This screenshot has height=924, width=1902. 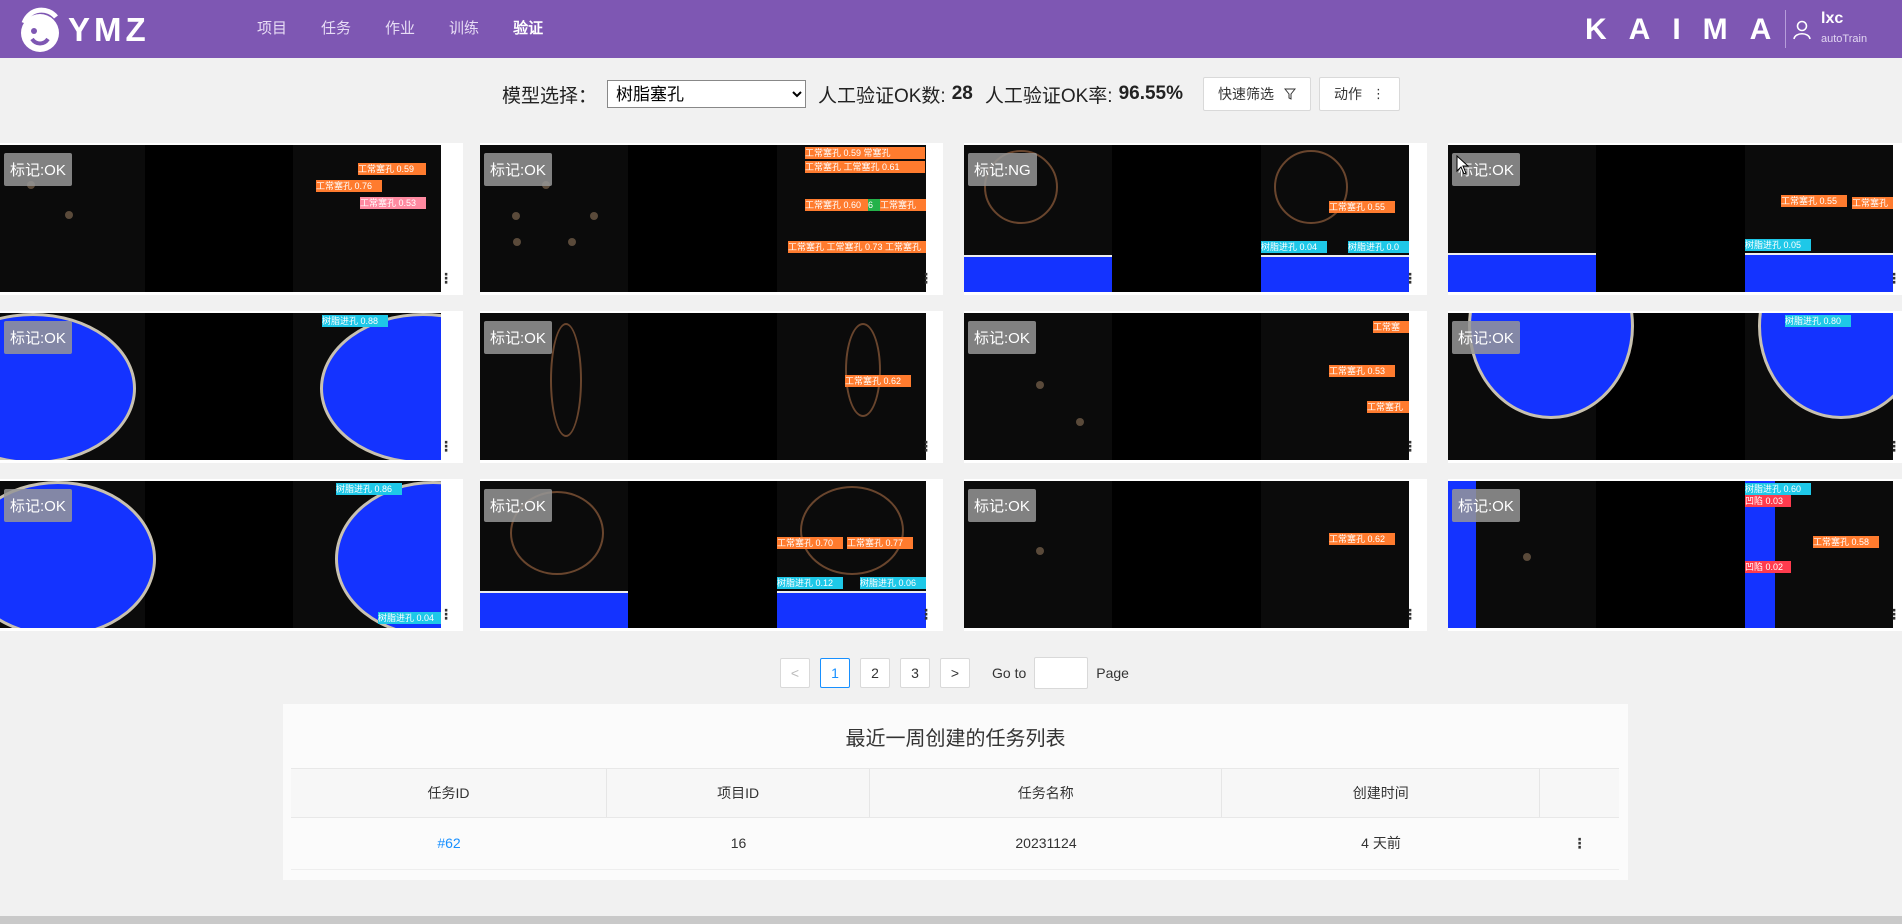 What do you see at coordinates (1675, 219) in the screenshot?
I see `image-card: 工常塞孔 0.55 工常塞孔 树脂进孔 0.05 标记:OK ⋮` at bounding box center [1675, 219].